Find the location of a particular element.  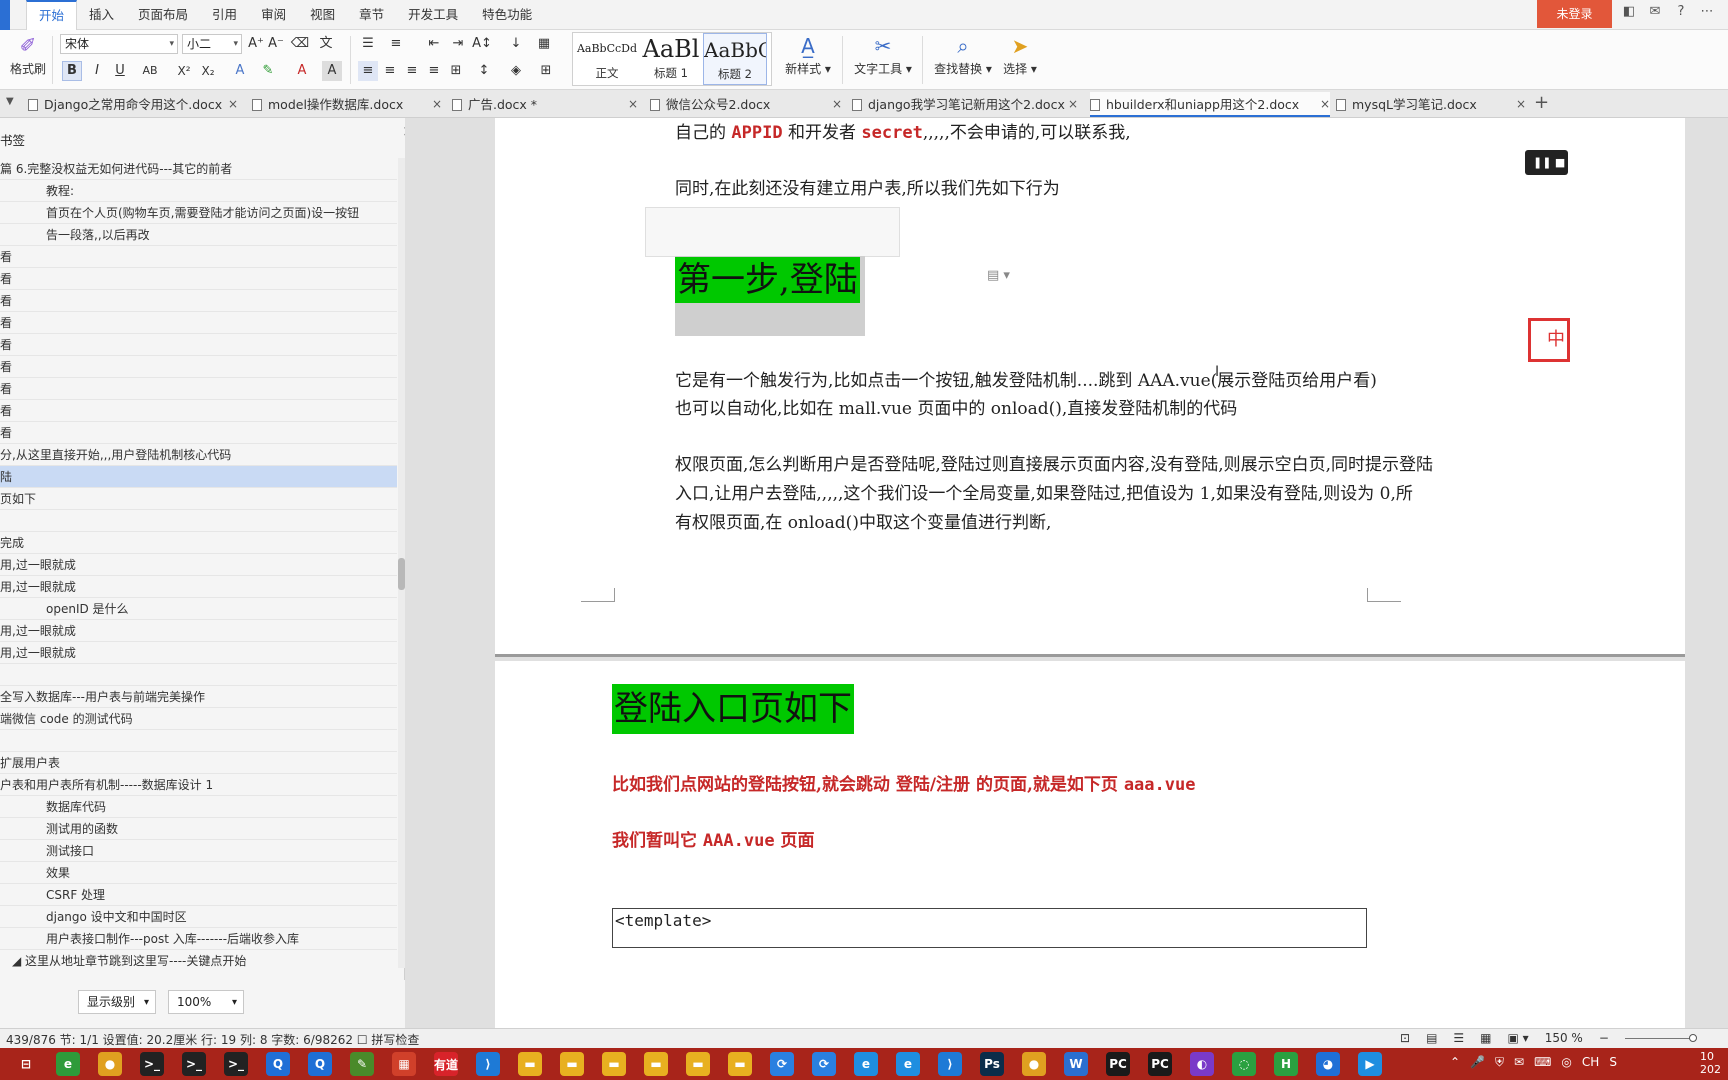

text-tools-button: ✂ 文字工具 ▾ is located at coordinates (883, 54).